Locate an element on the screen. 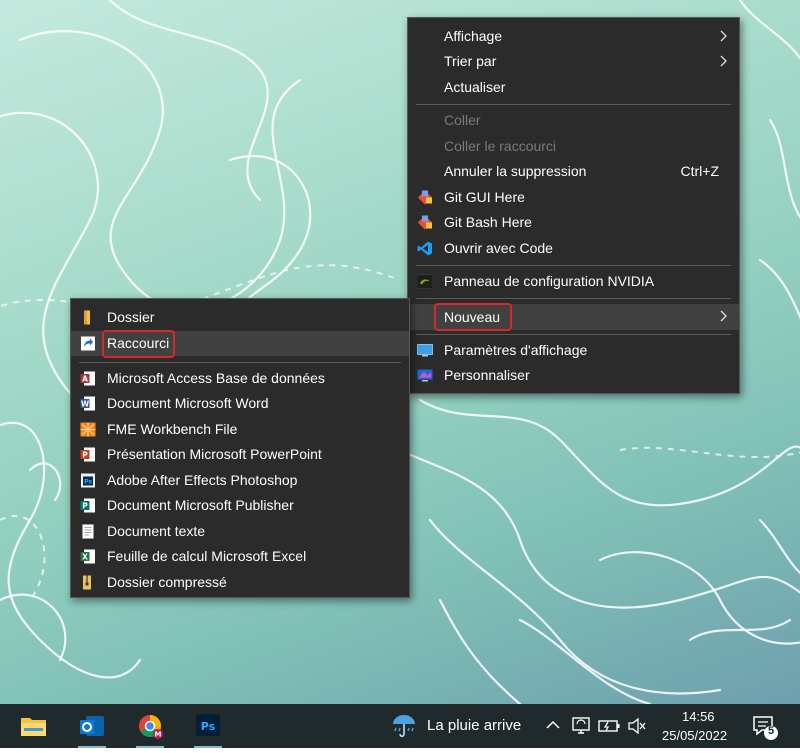 The image size is (800, 753). display-settings-icon is located at coordinates (425, 350).